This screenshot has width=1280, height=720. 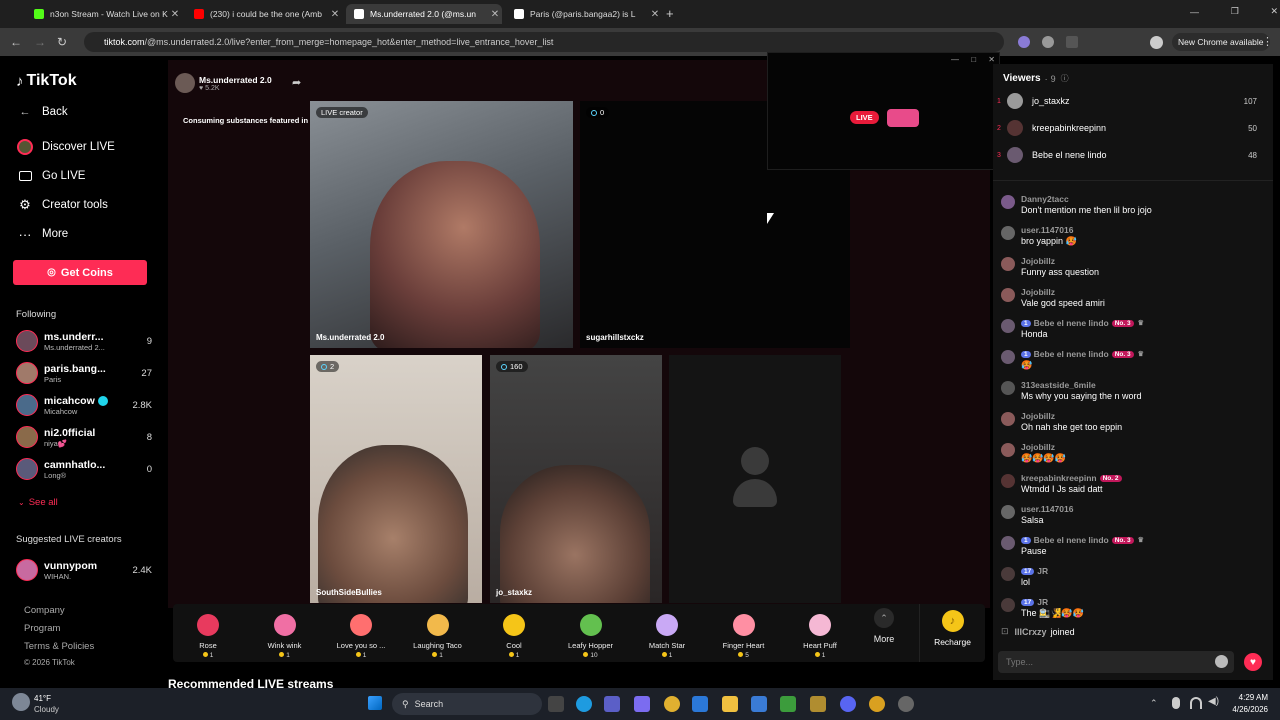 I want to click on weather-icon, so click(x=21, y=702).